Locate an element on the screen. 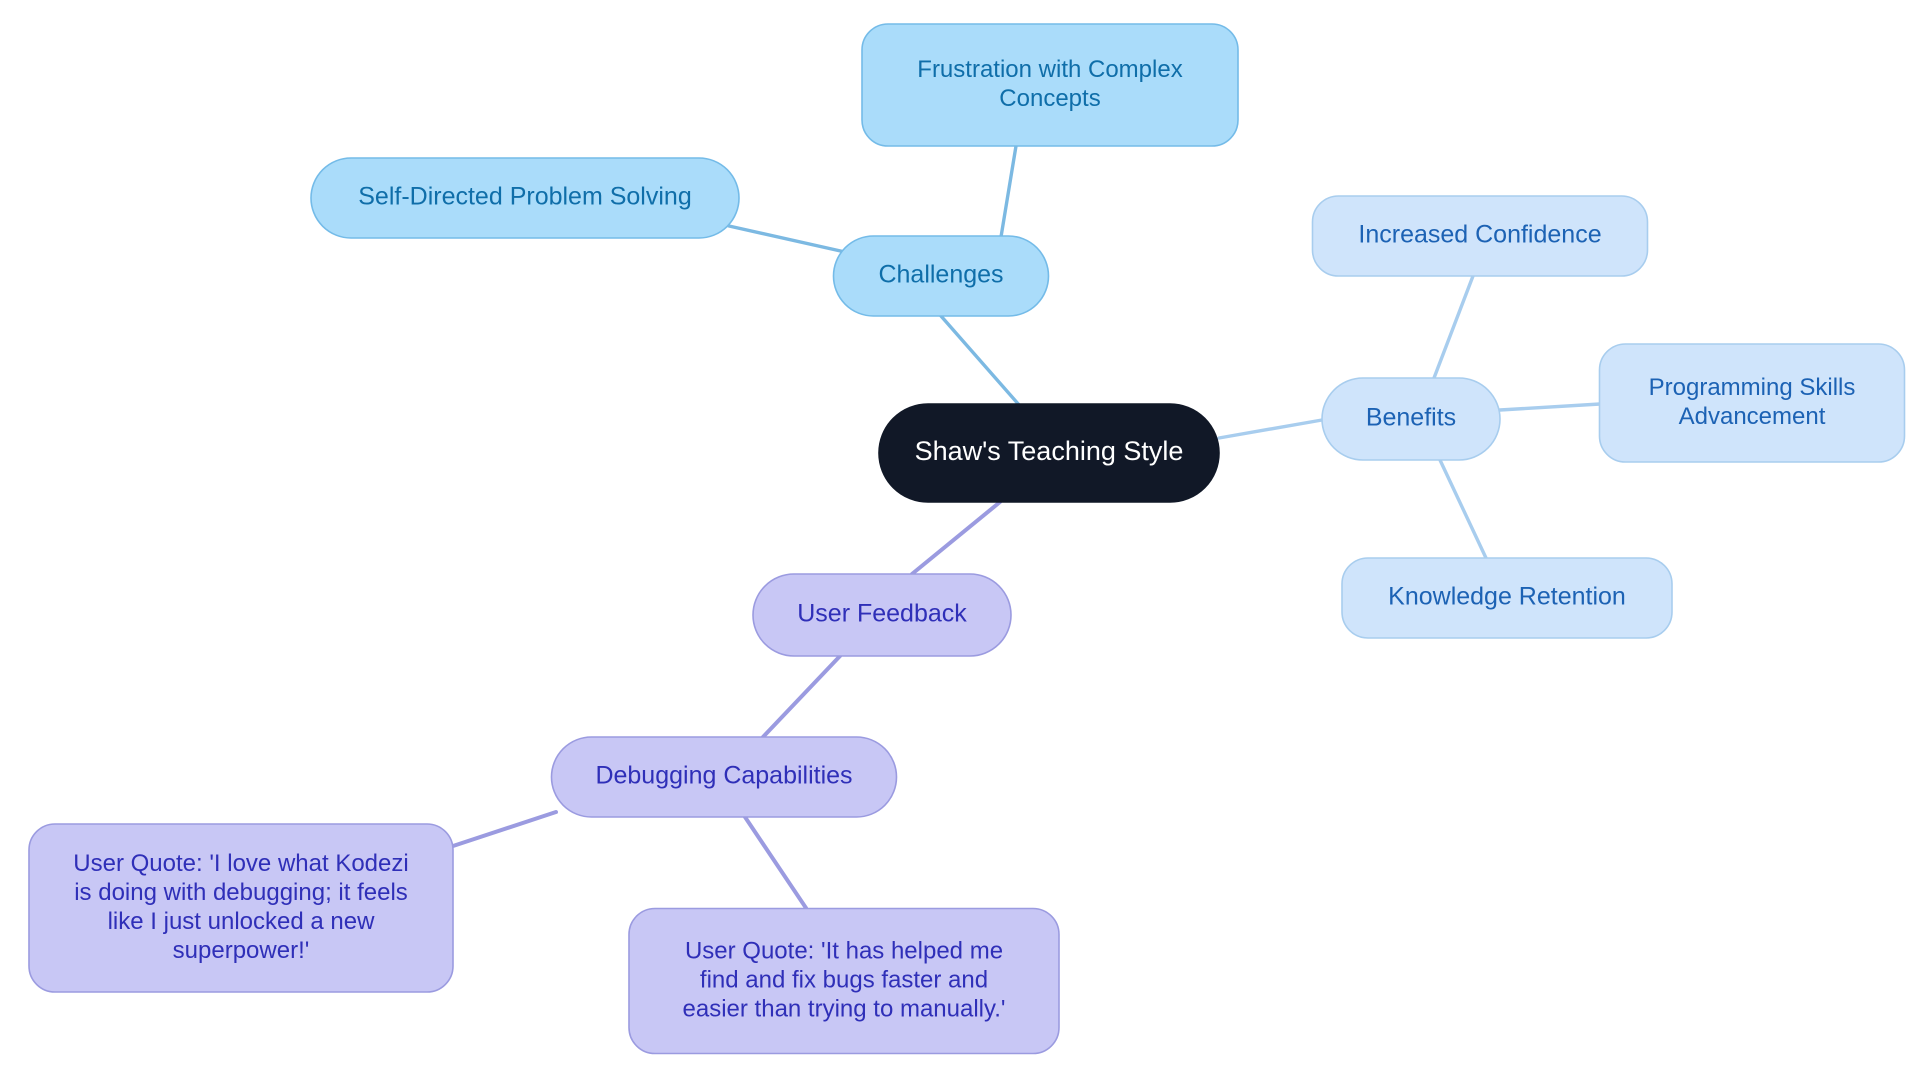 This screenshot has height=1083, width=1920. node-knowledge-retention: Knowledge Retention is located at coordinates (1507, 598).